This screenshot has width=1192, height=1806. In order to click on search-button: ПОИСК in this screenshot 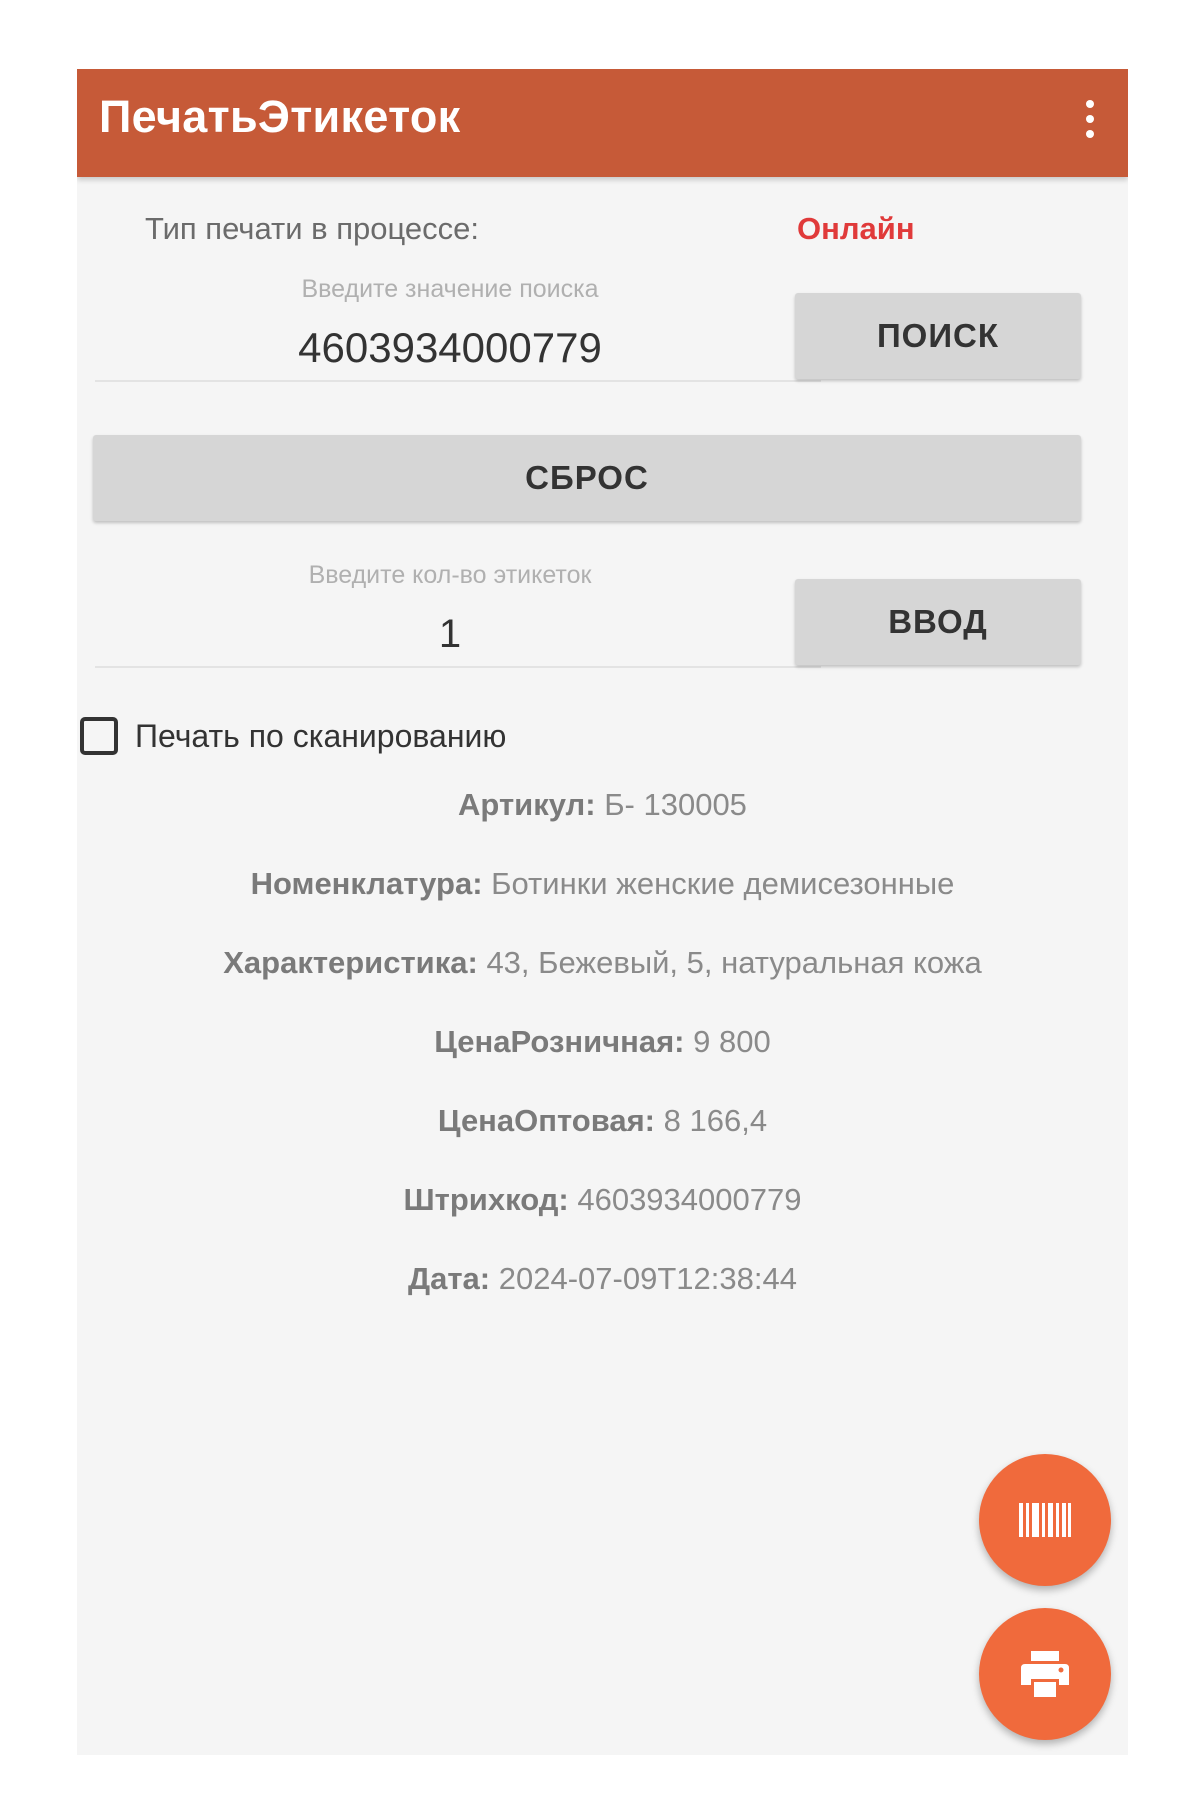, I will do `click(938, 336)`.